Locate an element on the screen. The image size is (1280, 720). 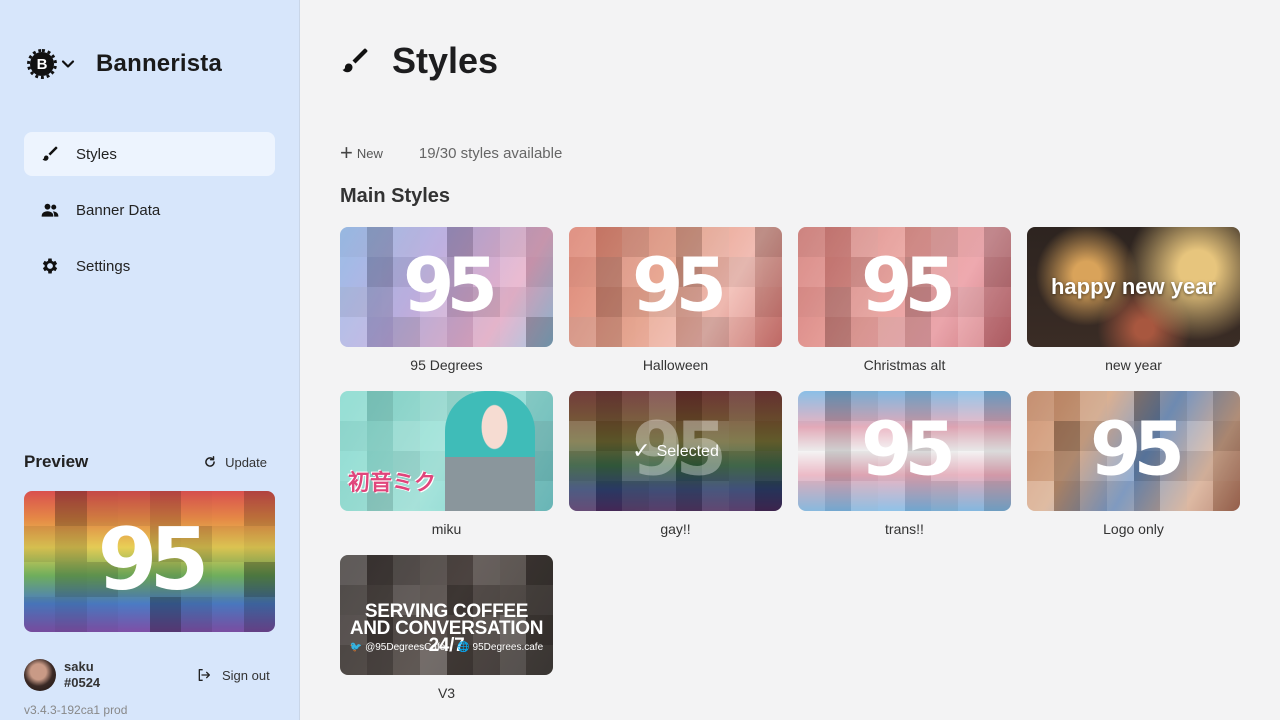
section-title: Main Styles is located at coordinates (395, 196).